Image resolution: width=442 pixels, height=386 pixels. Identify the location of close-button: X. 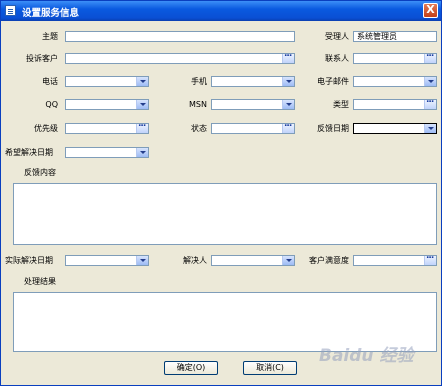
(430, 10).